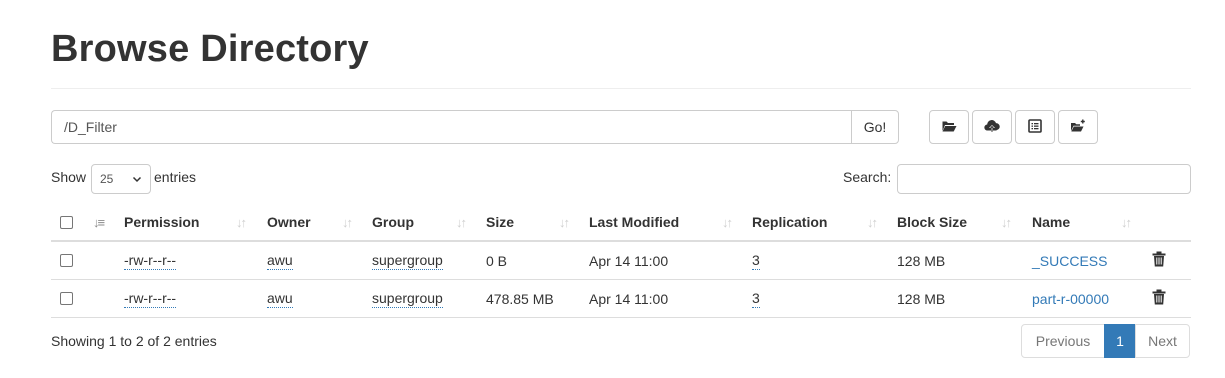 The width and height of the screenshot is (1225, 378). What do you see at coordinates (1120, 341) in the screenshot?
I see `page-1-button: 1` at bounding box center [1120, 341].